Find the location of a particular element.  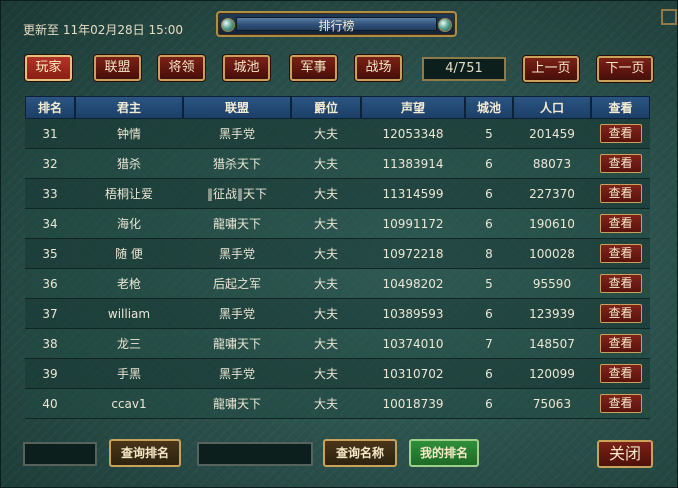

table-header-row: 排名 君主 联盟 爵位 声望 城池 人口 查看 is located at coordinates (337, 107).